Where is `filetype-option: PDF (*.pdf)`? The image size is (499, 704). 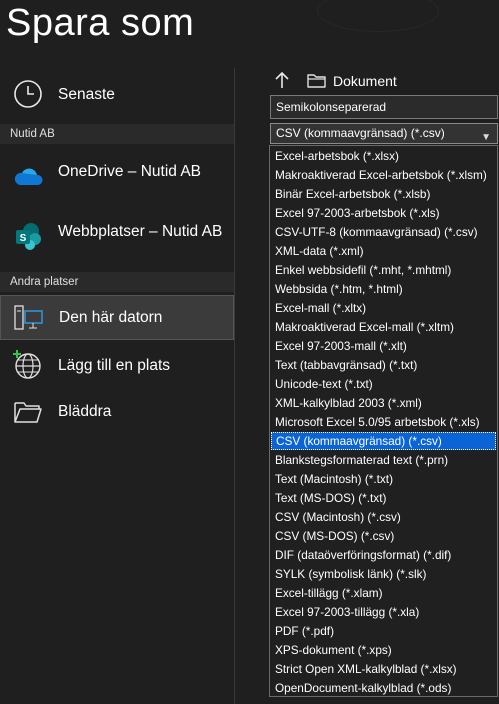
filetype-option: PDF (*.pdf) is located at coordinates (383, 631).